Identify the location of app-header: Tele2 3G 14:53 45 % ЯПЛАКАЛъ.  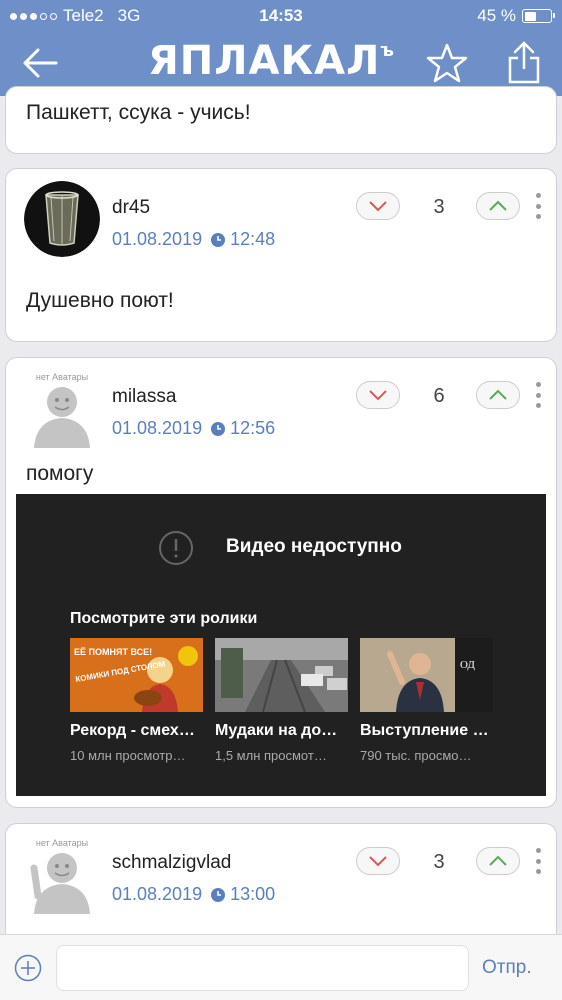
(281, 48).